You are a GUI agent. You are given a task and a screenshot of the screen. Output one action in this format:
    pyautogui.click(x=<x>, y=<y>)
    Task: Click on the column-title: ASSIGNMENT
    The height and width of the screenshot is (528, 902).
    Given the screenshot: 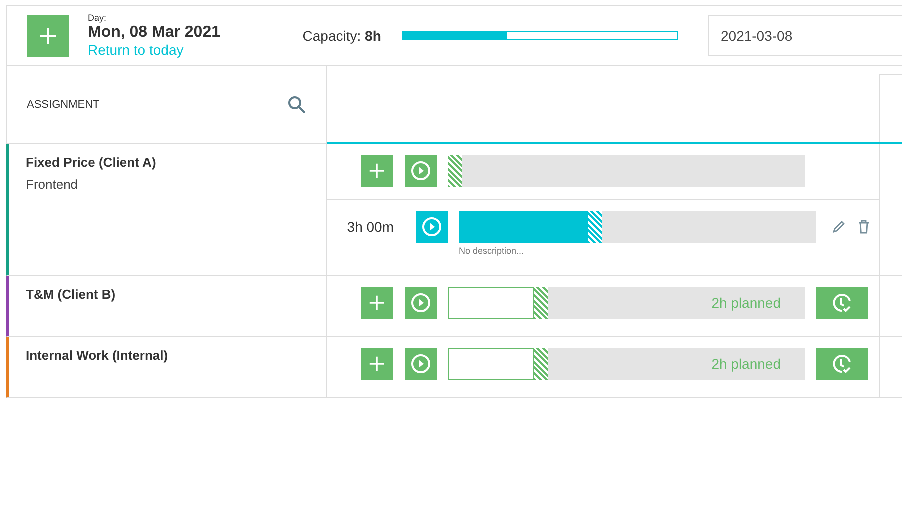 What is the action you would take?
    pyautogui.click(x=63, y=104)
    